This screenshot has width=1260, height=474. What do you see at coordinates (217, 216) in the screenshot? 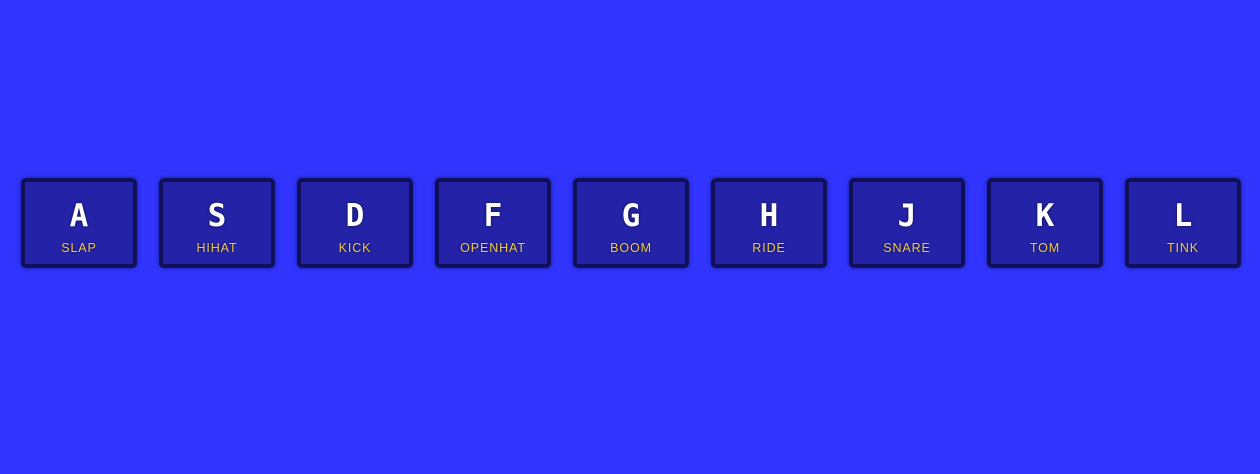
I see `key-letter: S` at bounding box center [217, 216].